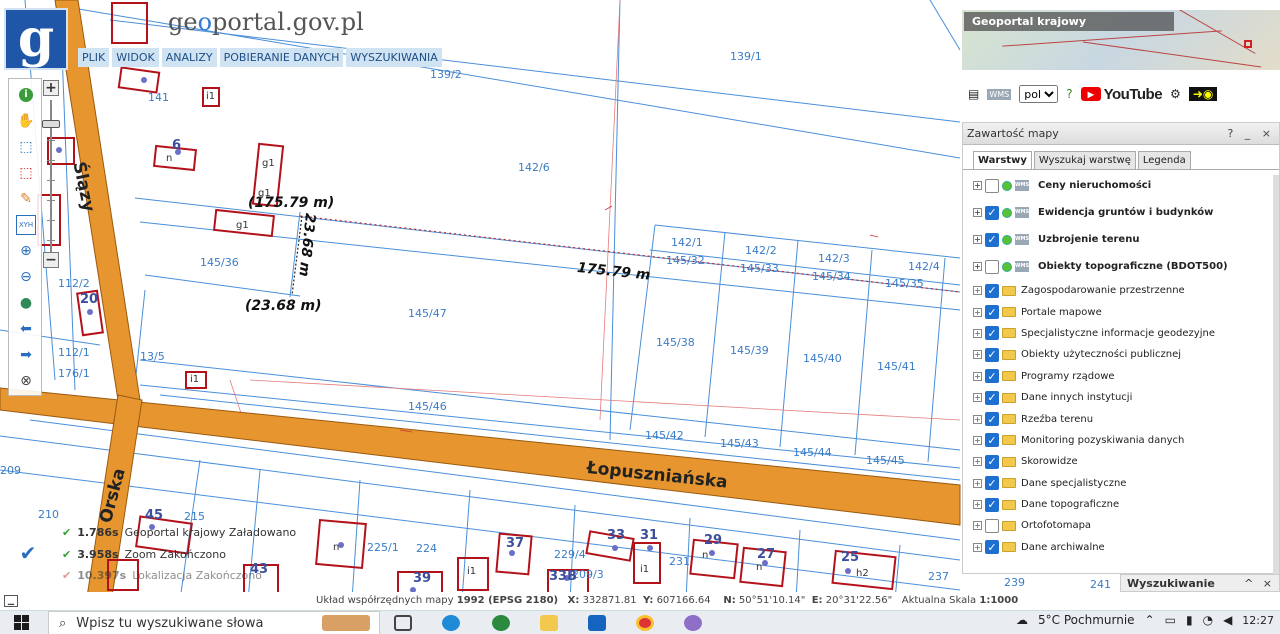 Image resolution: width=1280 pixels, height=634 pixels. What do you see at coordinates (1126, 397) in the screenshot?
I see `layer-row: + ✓ Dane innych instytucji` at bounding box center [1126, 397].